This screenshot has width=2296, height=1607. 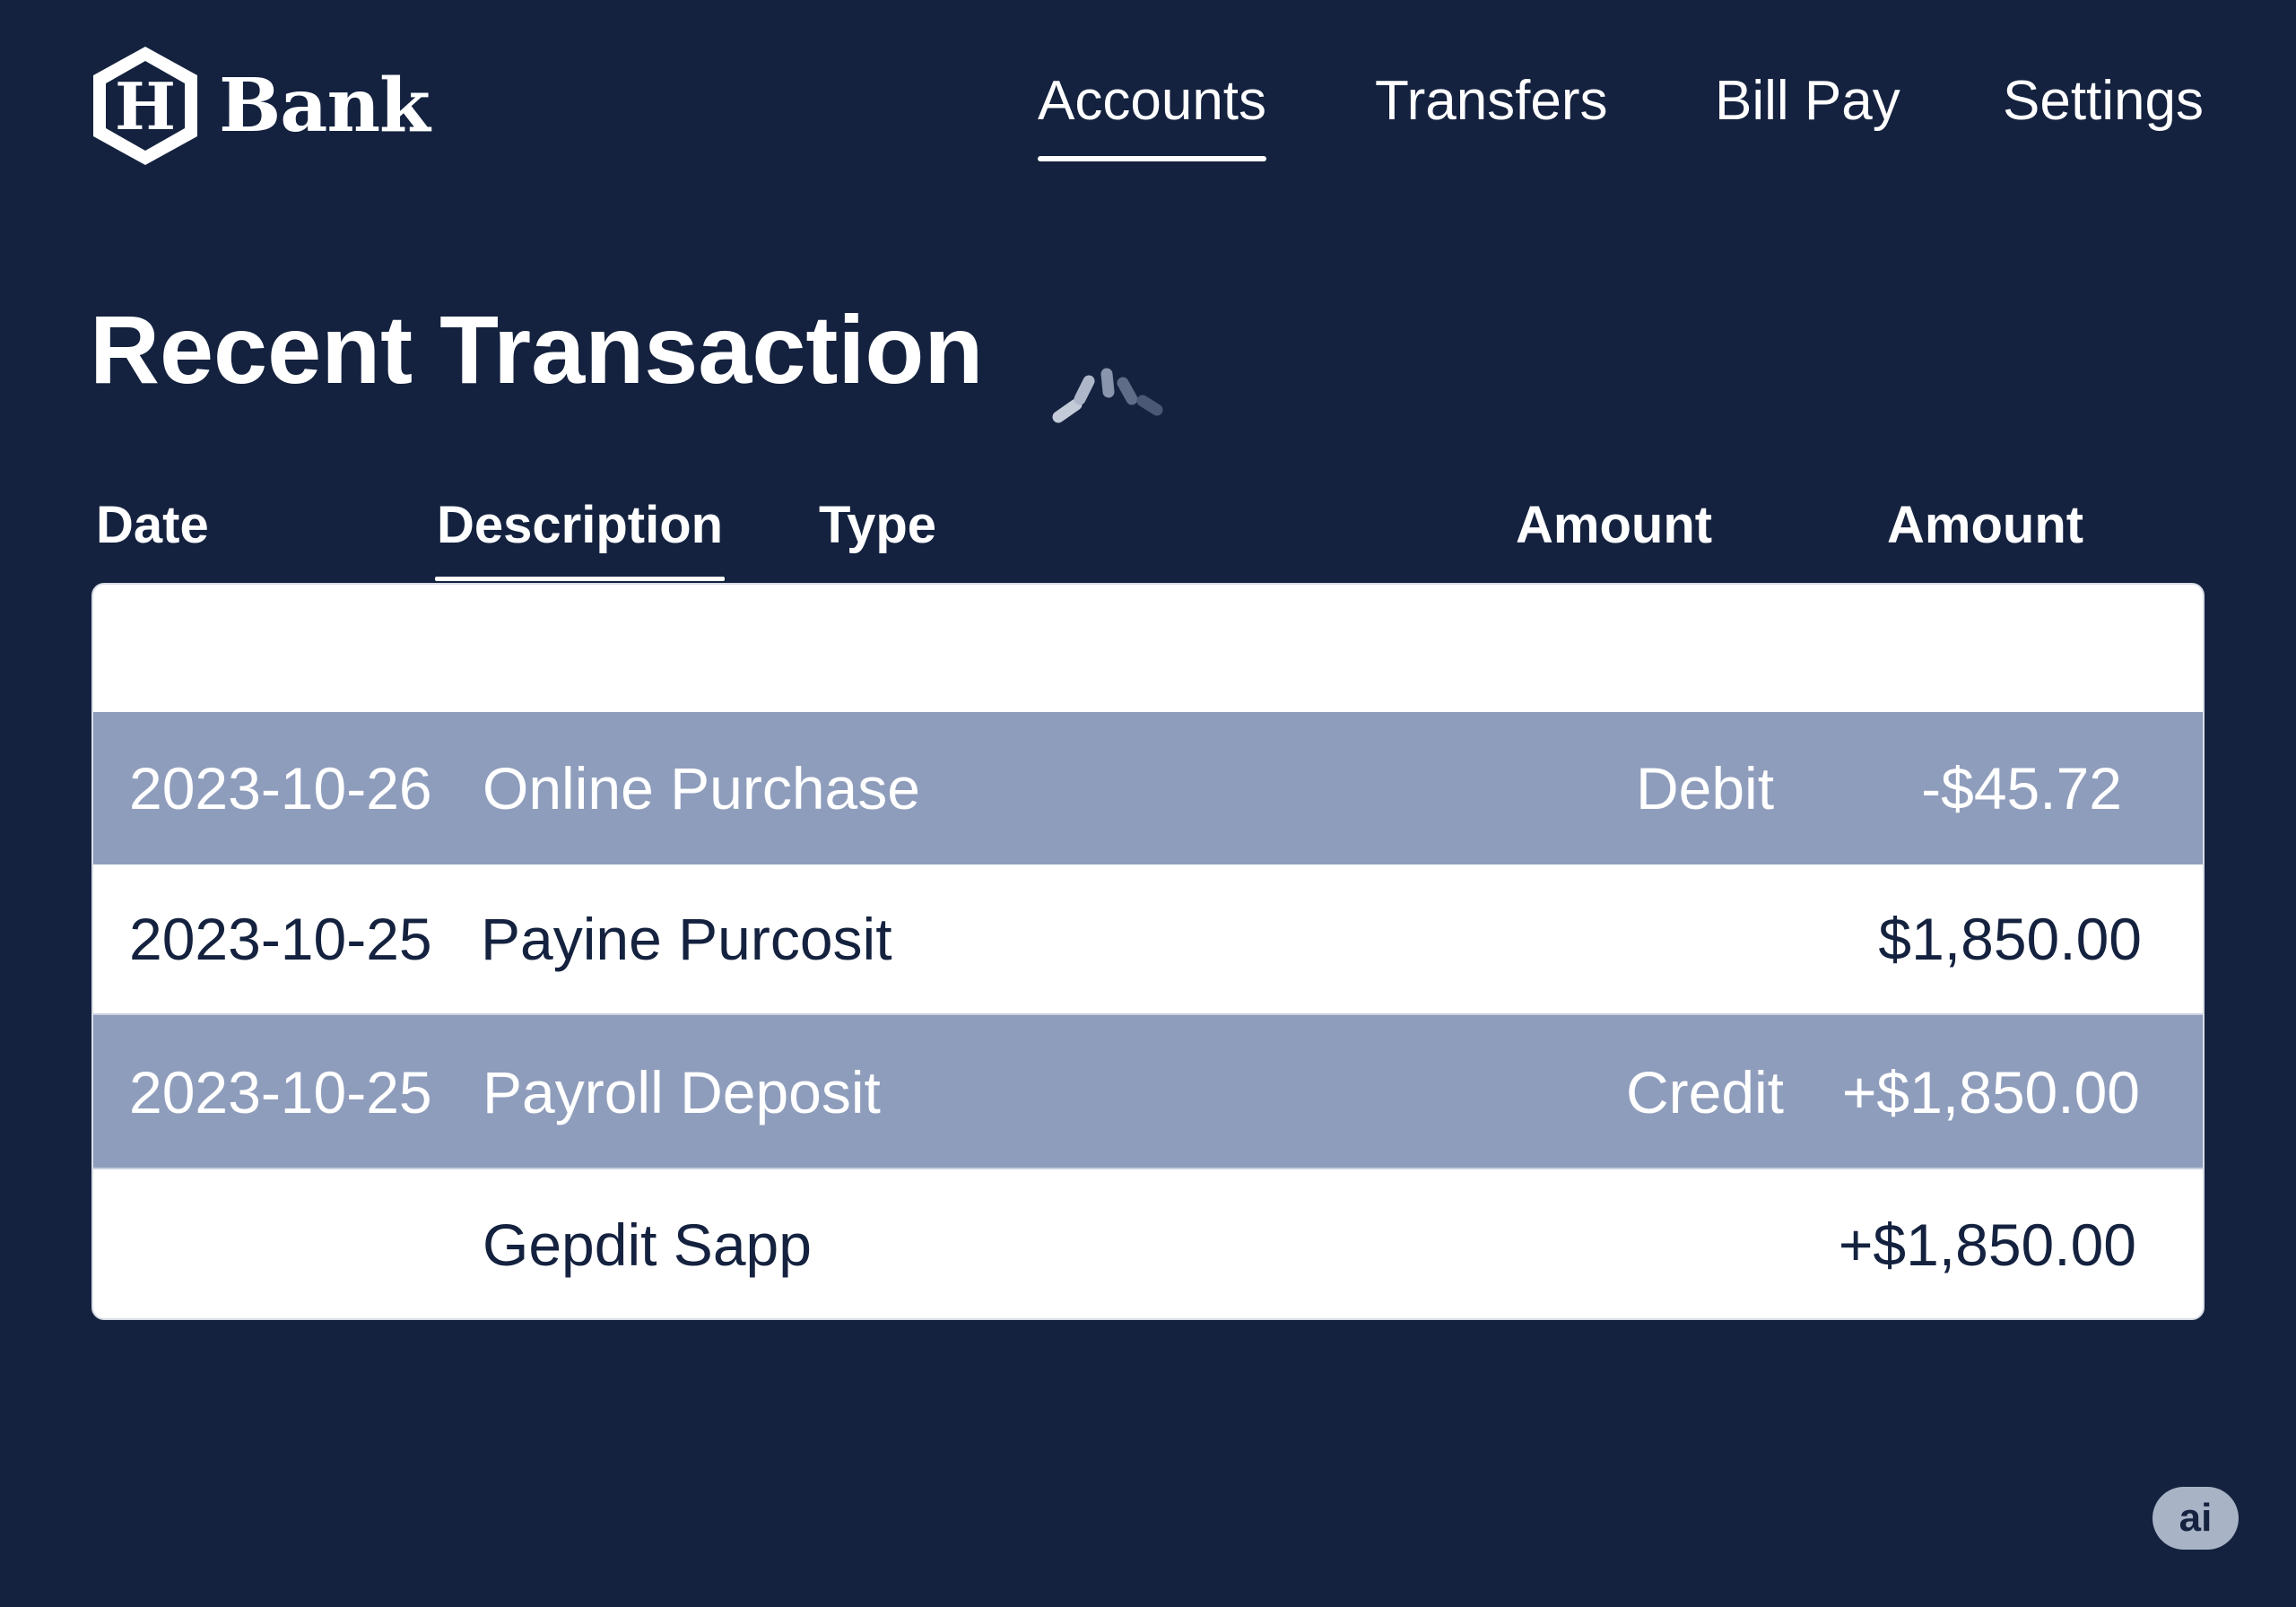 I want to click on cell-description: Online Purchase, so click(x=701, y=788).